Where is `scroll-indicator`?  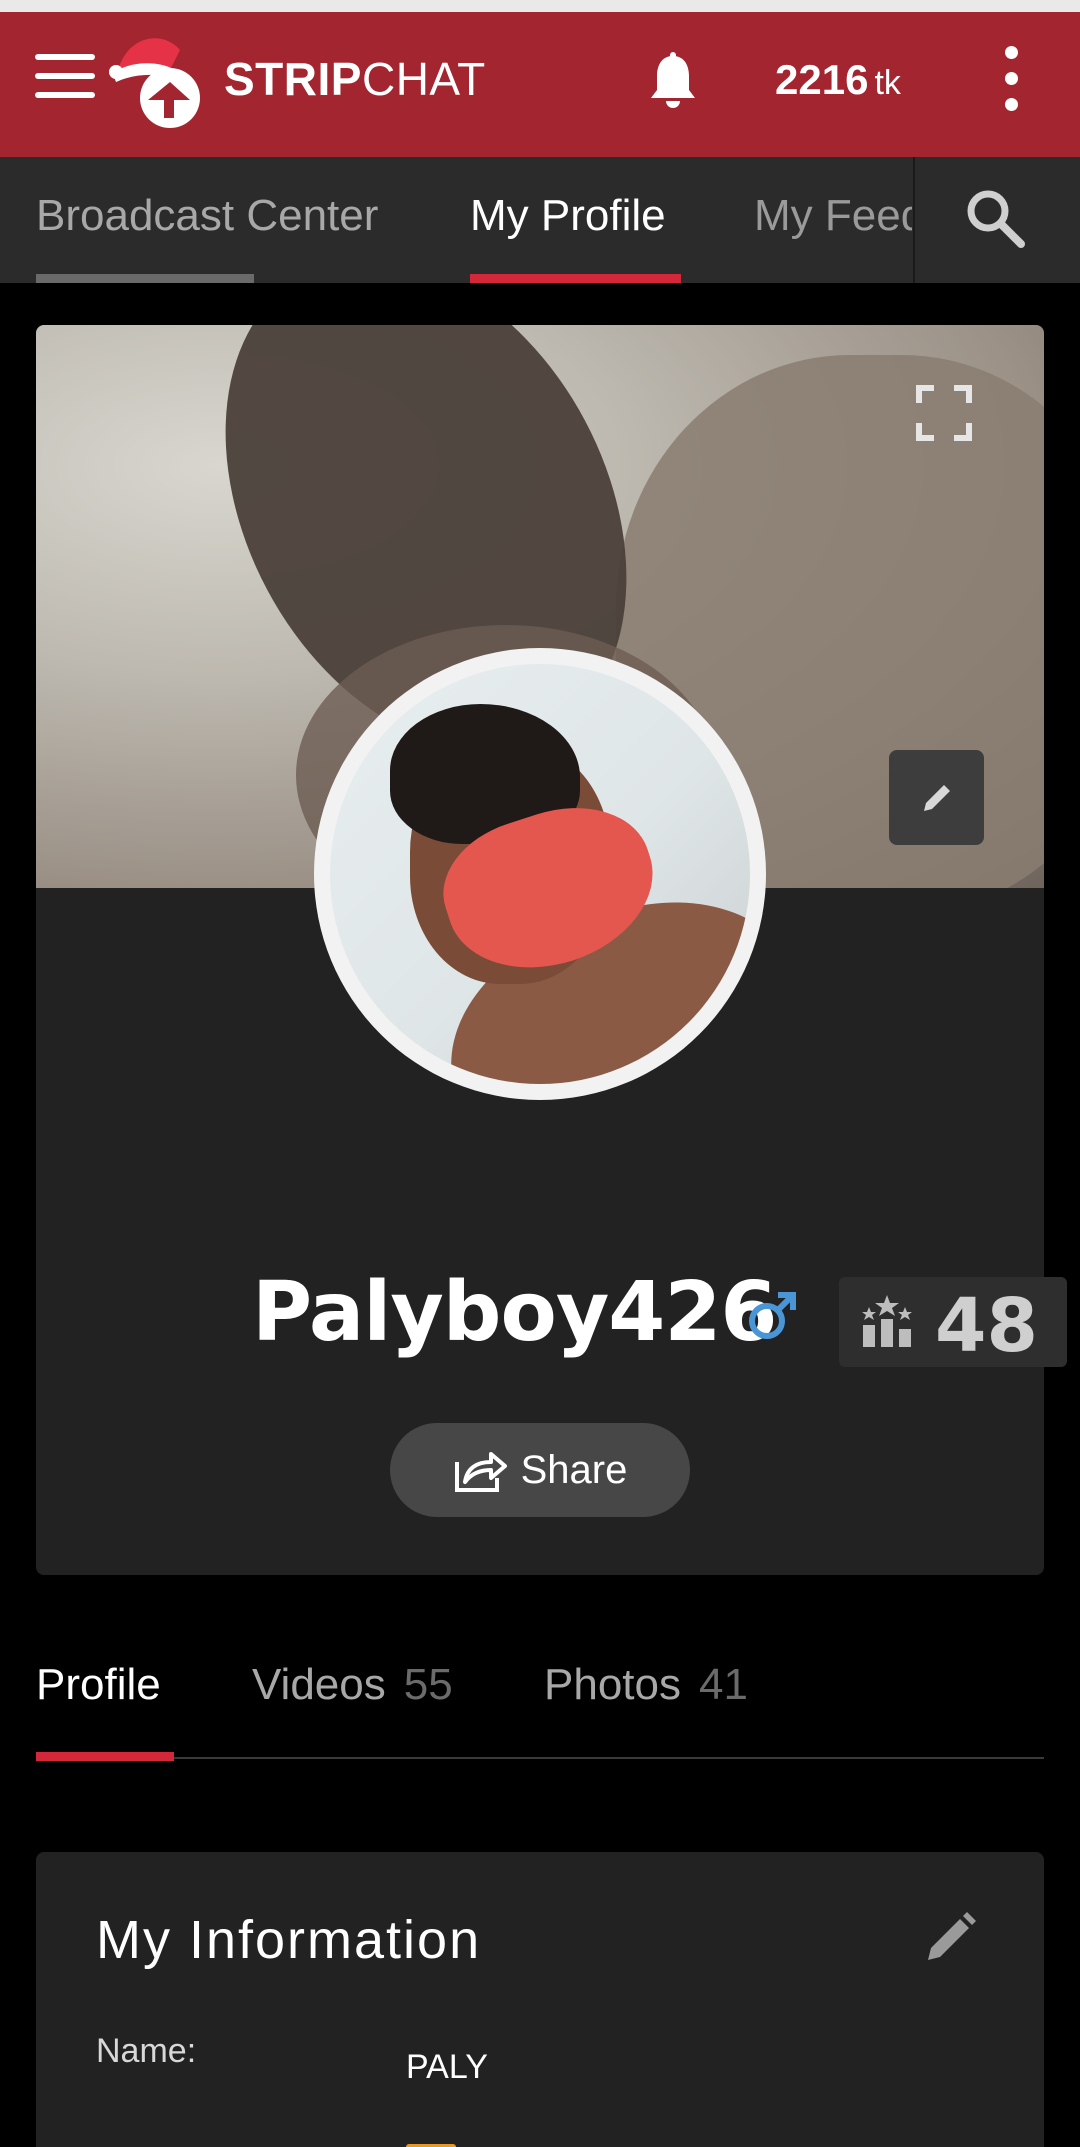
scroll-indicator is located at coordinates (145, 278).